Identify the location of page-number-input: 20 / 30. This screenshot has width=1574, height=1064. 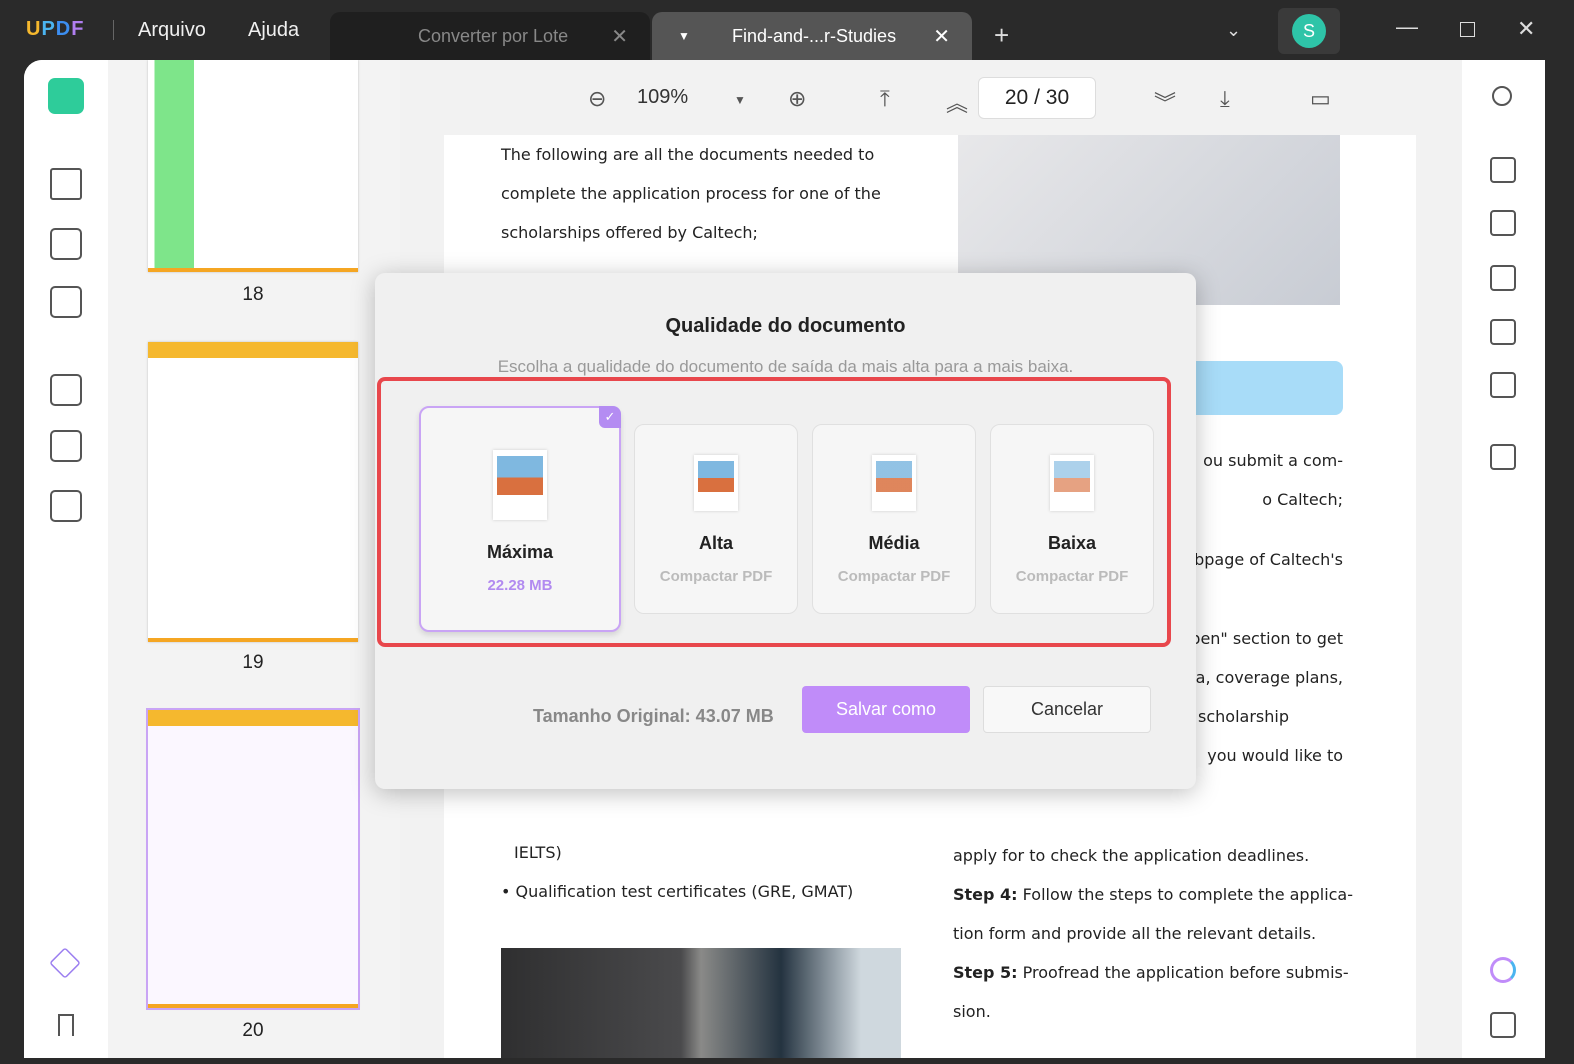
(1037, 98).